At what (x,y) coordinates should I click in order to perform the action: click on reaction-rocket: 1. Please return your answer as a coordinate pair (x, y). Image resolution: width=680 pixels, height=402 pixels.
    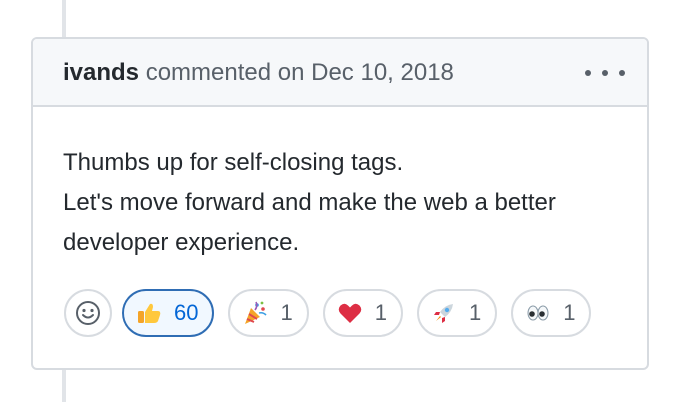
    Looking at the image, I should click on (457, 313).